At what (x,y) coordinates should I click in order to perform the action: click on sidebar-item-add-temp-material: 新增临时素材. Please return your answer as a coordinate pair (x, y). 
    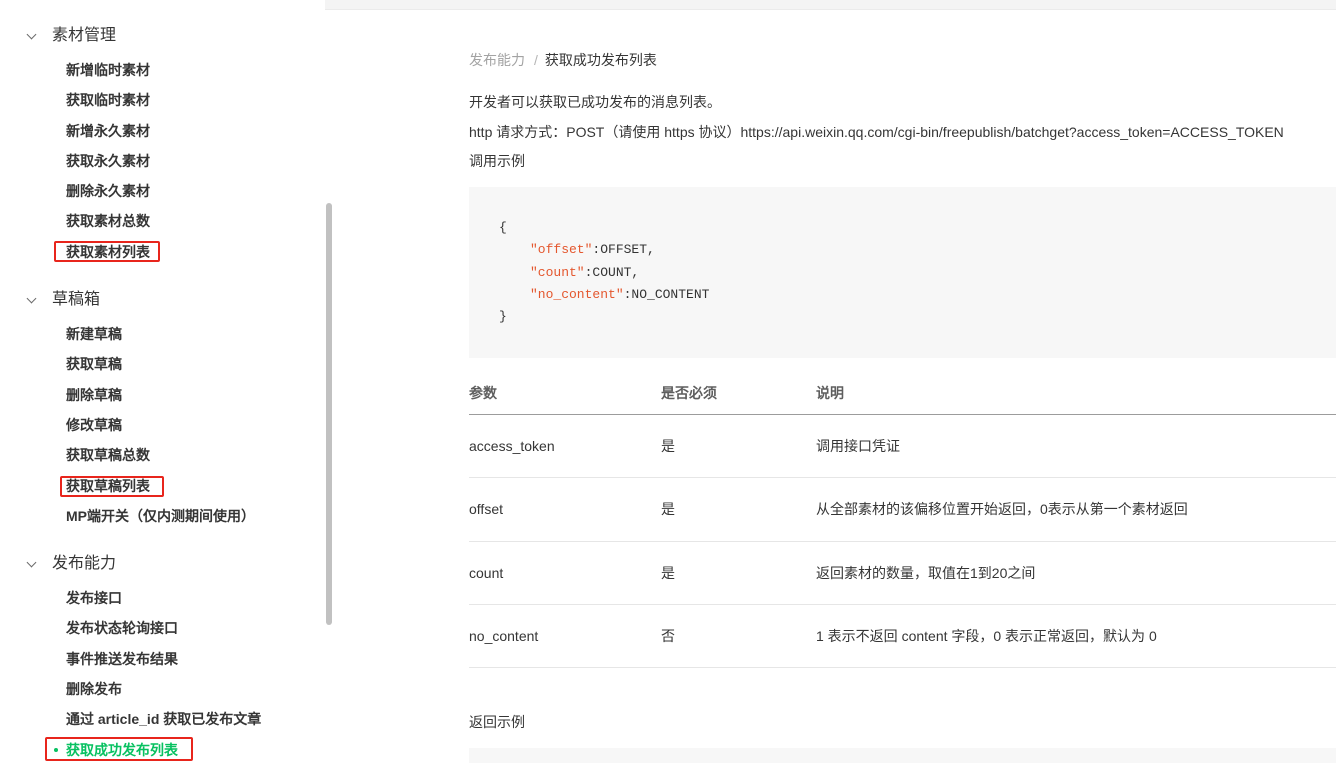
    Looking at the image, I should click on (162, 70).